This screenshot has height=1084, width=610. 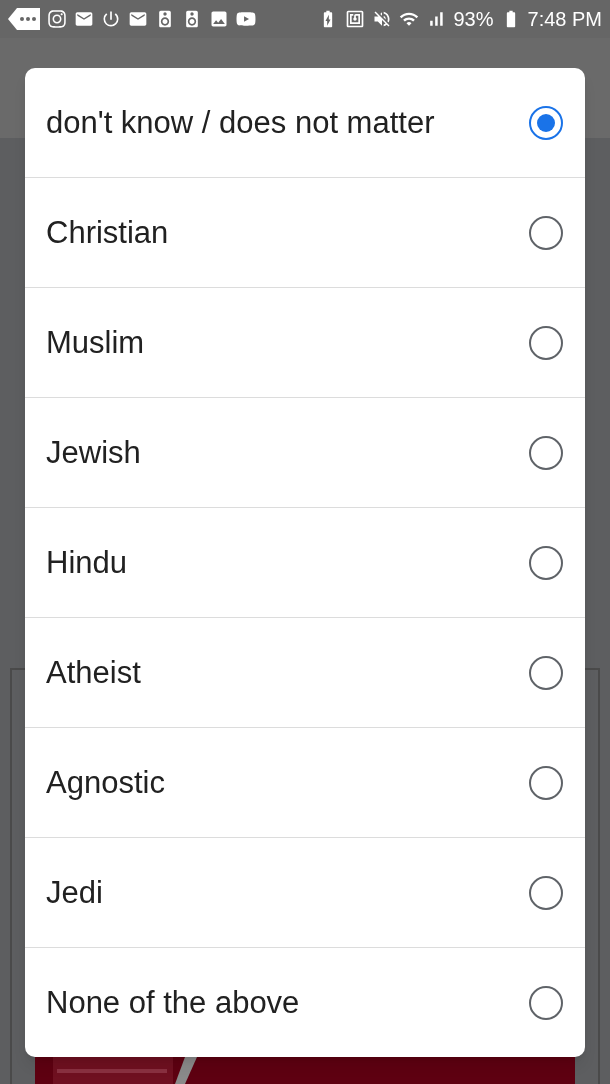 What do you see at coordinates (57, 19) in the screenshot?
I see `camera-icon` at bounding box center [57, 19].